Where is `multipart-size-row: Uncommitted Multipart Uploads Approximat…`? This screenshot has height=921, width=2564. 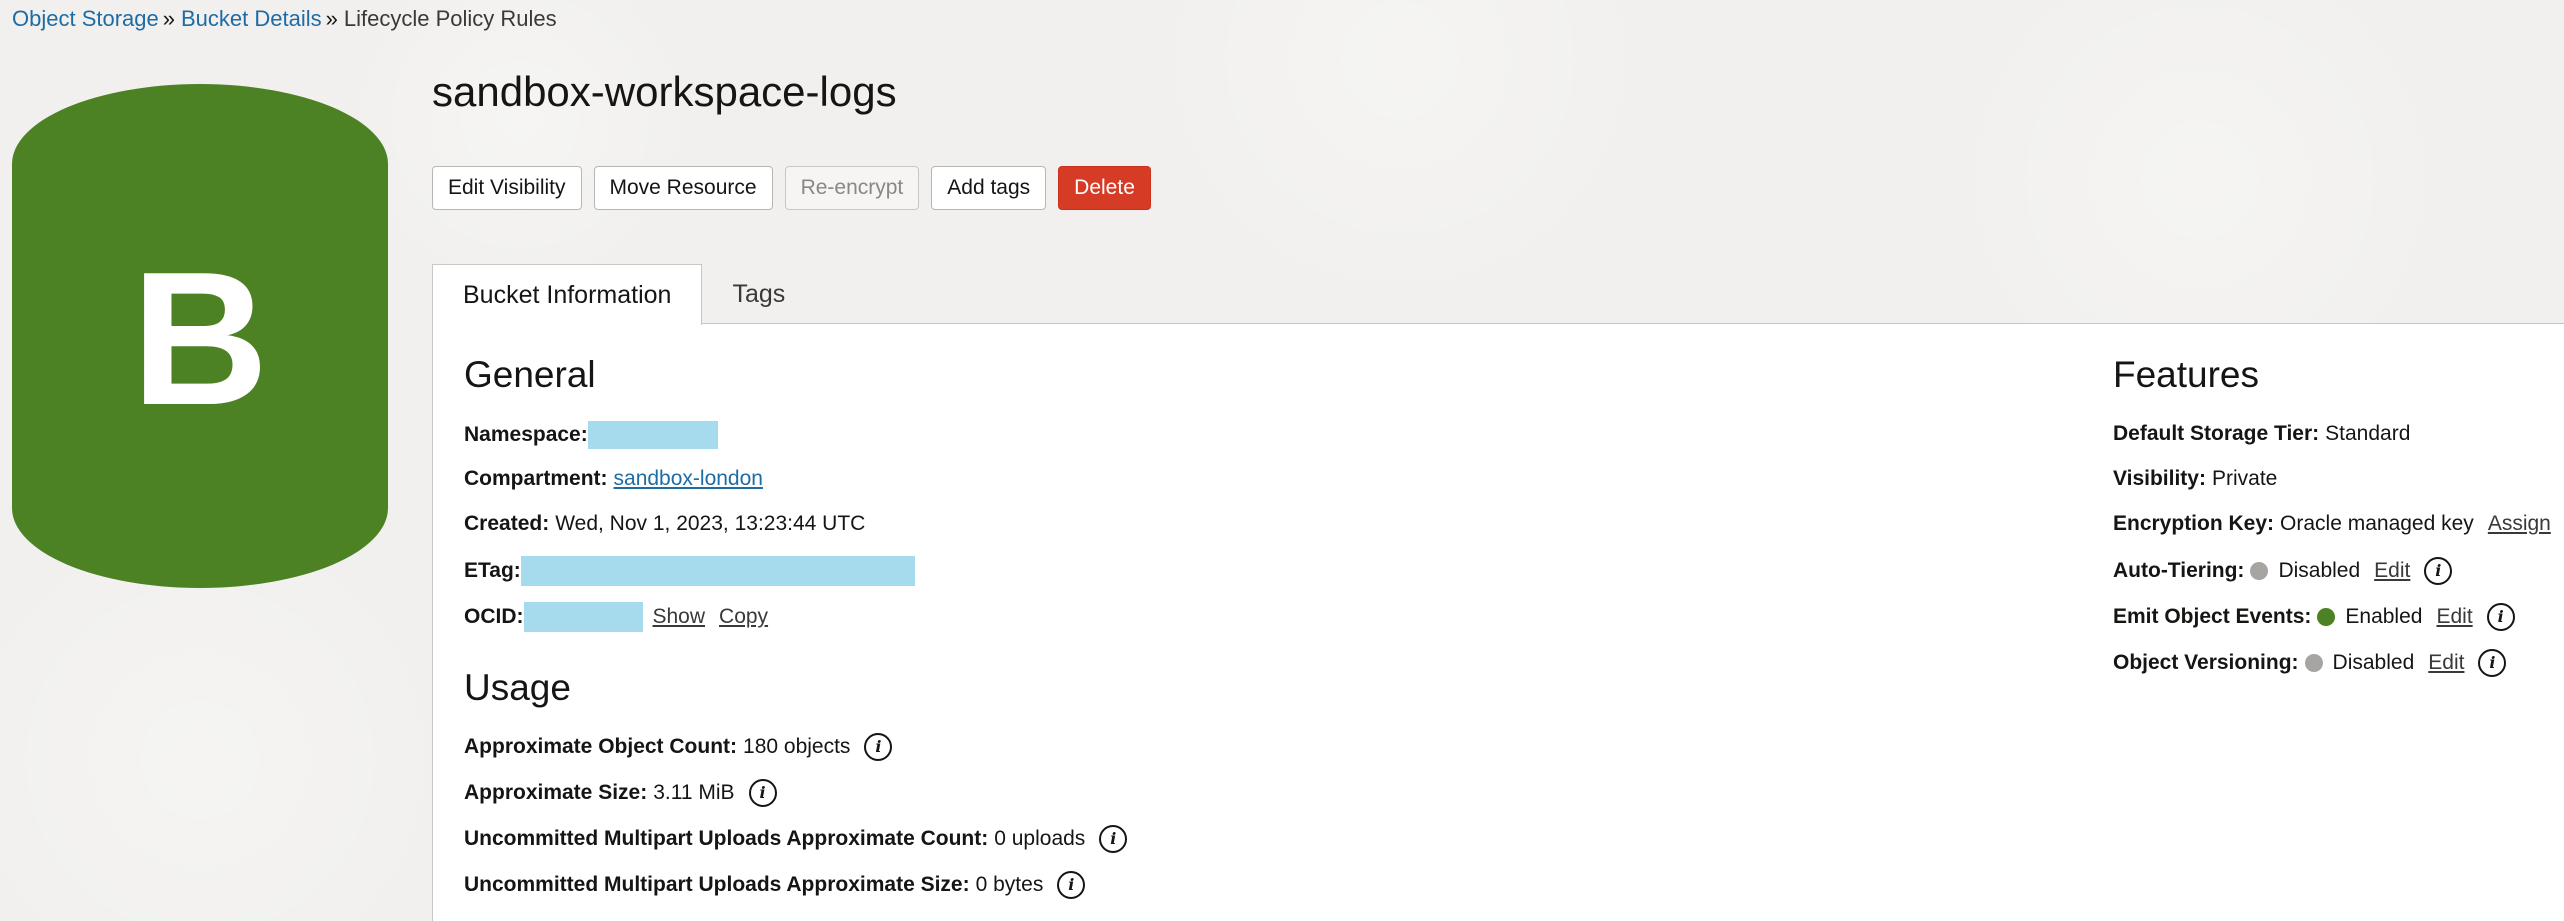 multipart-size-row: Uncommitted Multipart Uploads Approximat… is located at coordinates (775, 885).